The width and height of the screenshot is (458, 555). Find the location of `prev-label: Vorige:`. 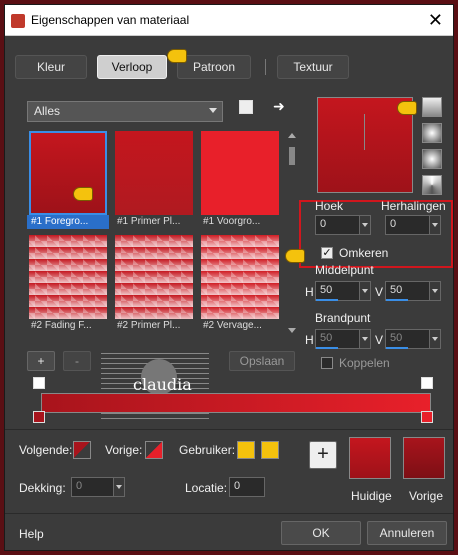

prev-label: Vorige: is located at coordinates (124, 450).